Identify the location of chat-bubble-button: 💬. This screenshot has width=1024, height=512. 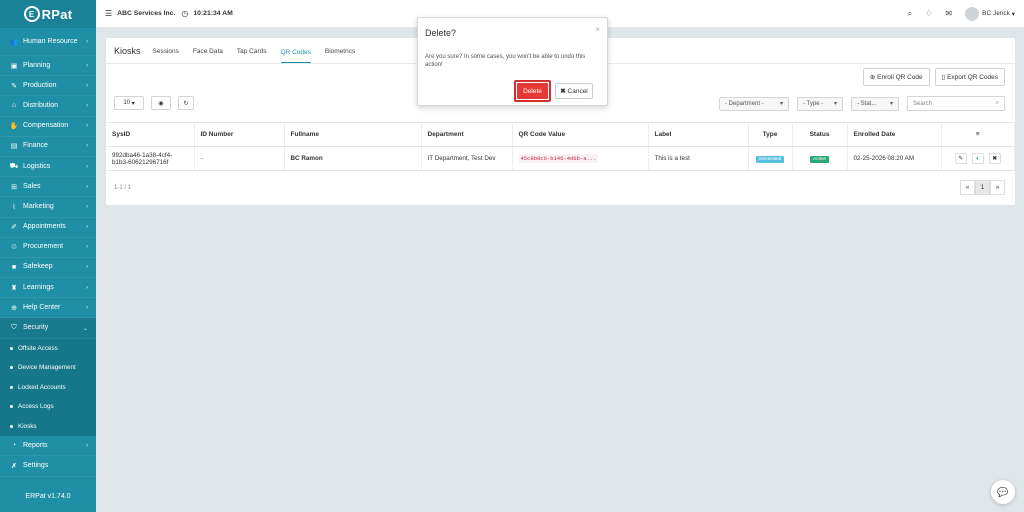
(1003, 492).